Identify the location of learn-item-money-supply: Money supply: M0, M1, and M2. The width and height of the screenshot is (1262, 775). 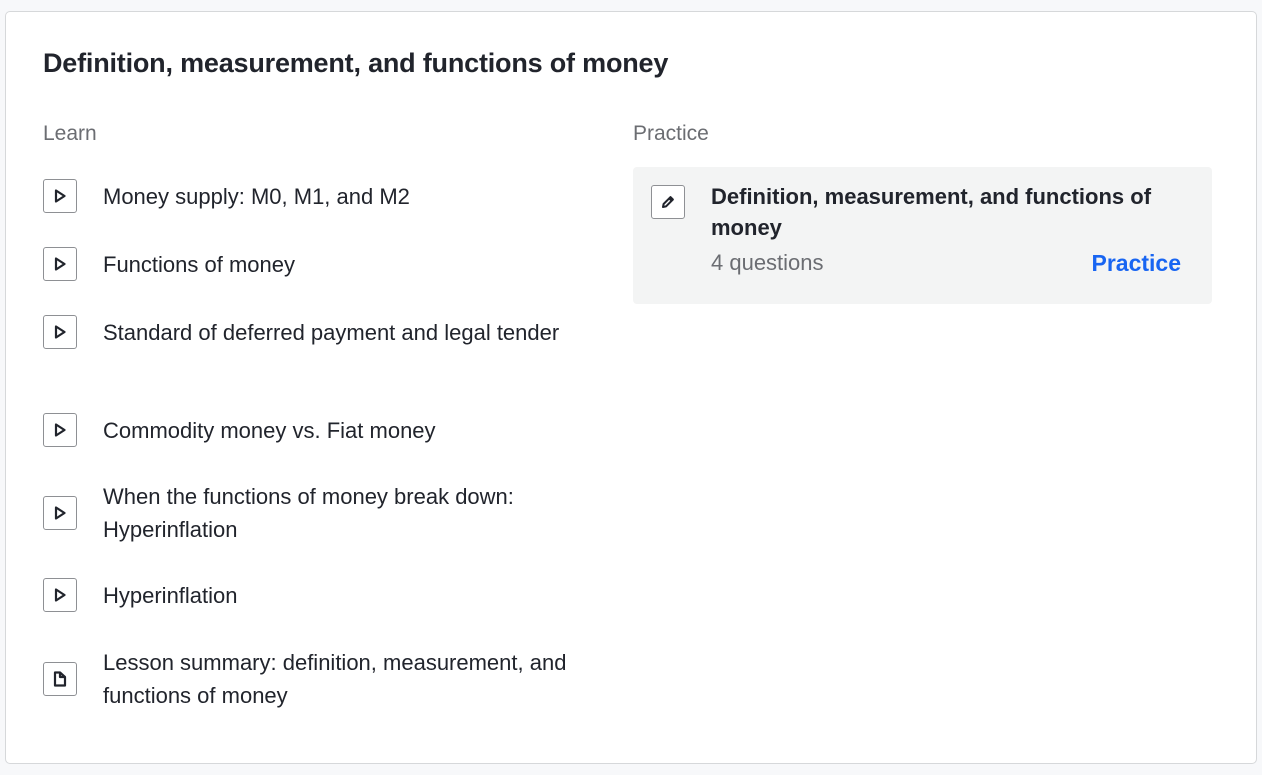
(313, 196).